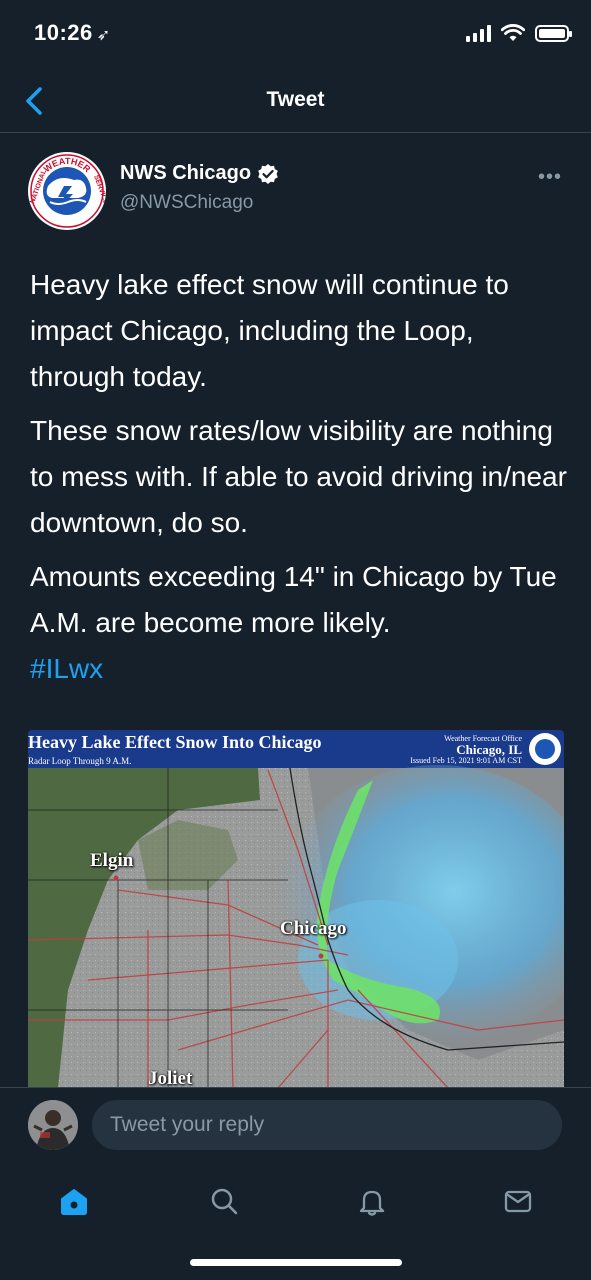  What do you see at coordinates (478, 33) in the screenshot?
I see `cellular-signal-icon` at bounding box center [478, 33].